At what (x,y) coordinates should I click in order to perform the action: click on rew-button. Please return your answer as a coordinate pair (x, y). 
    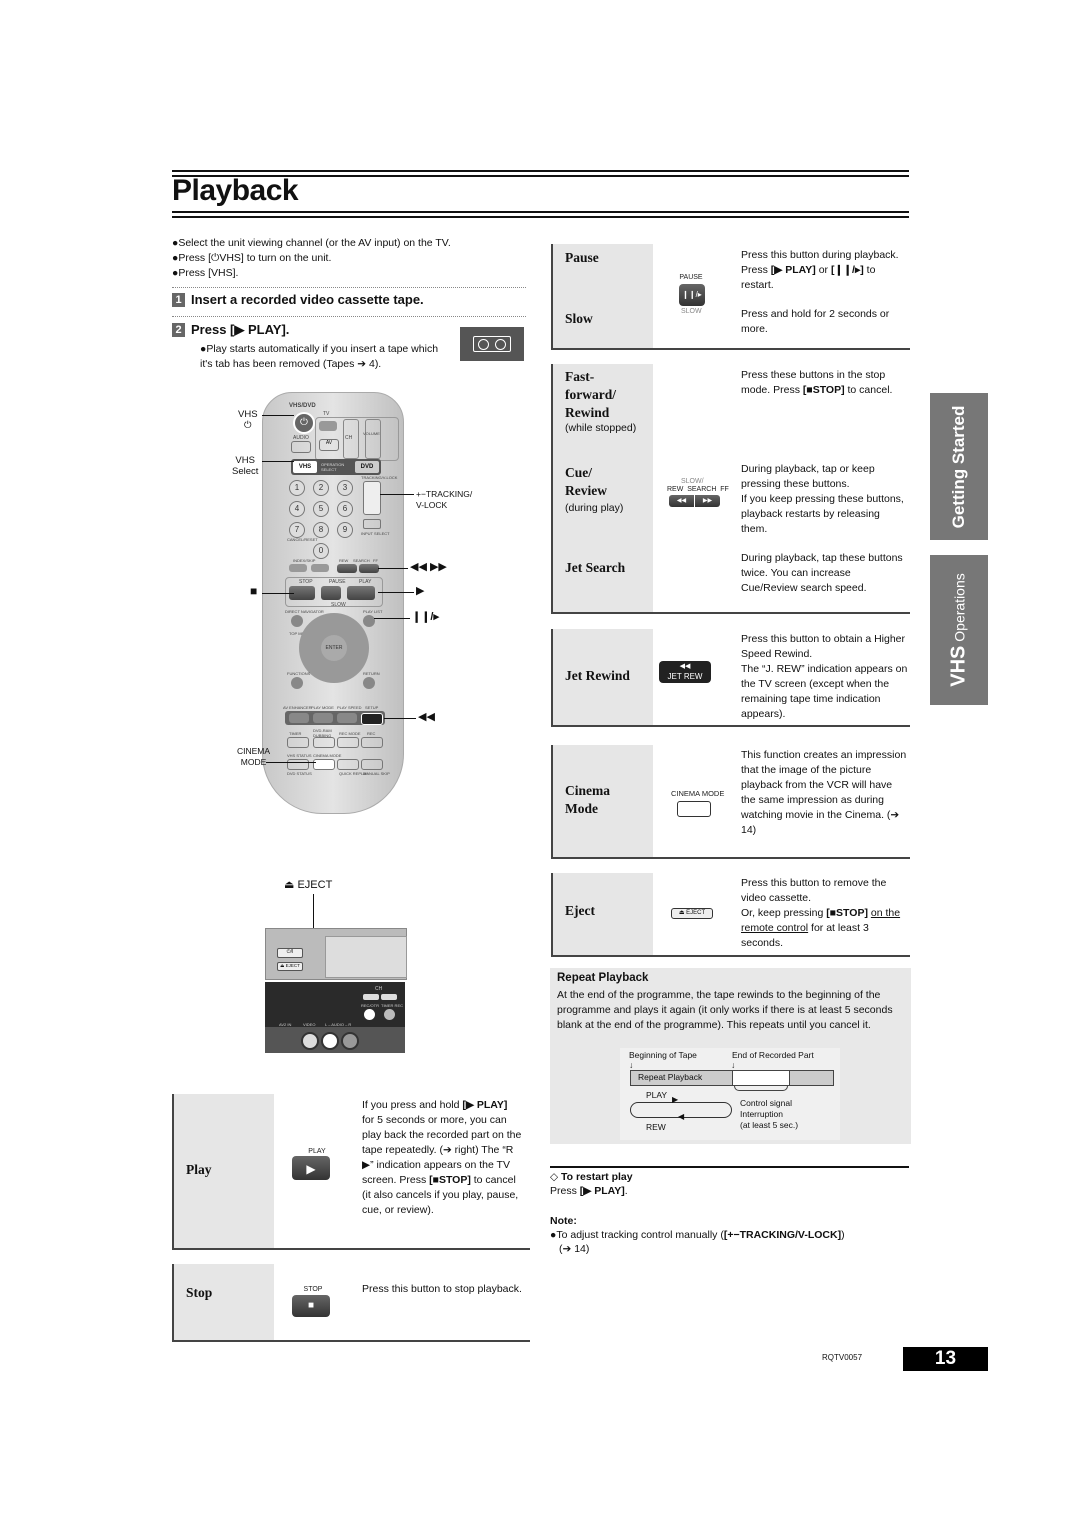
    Looking at the image, I should click on (347, 568).